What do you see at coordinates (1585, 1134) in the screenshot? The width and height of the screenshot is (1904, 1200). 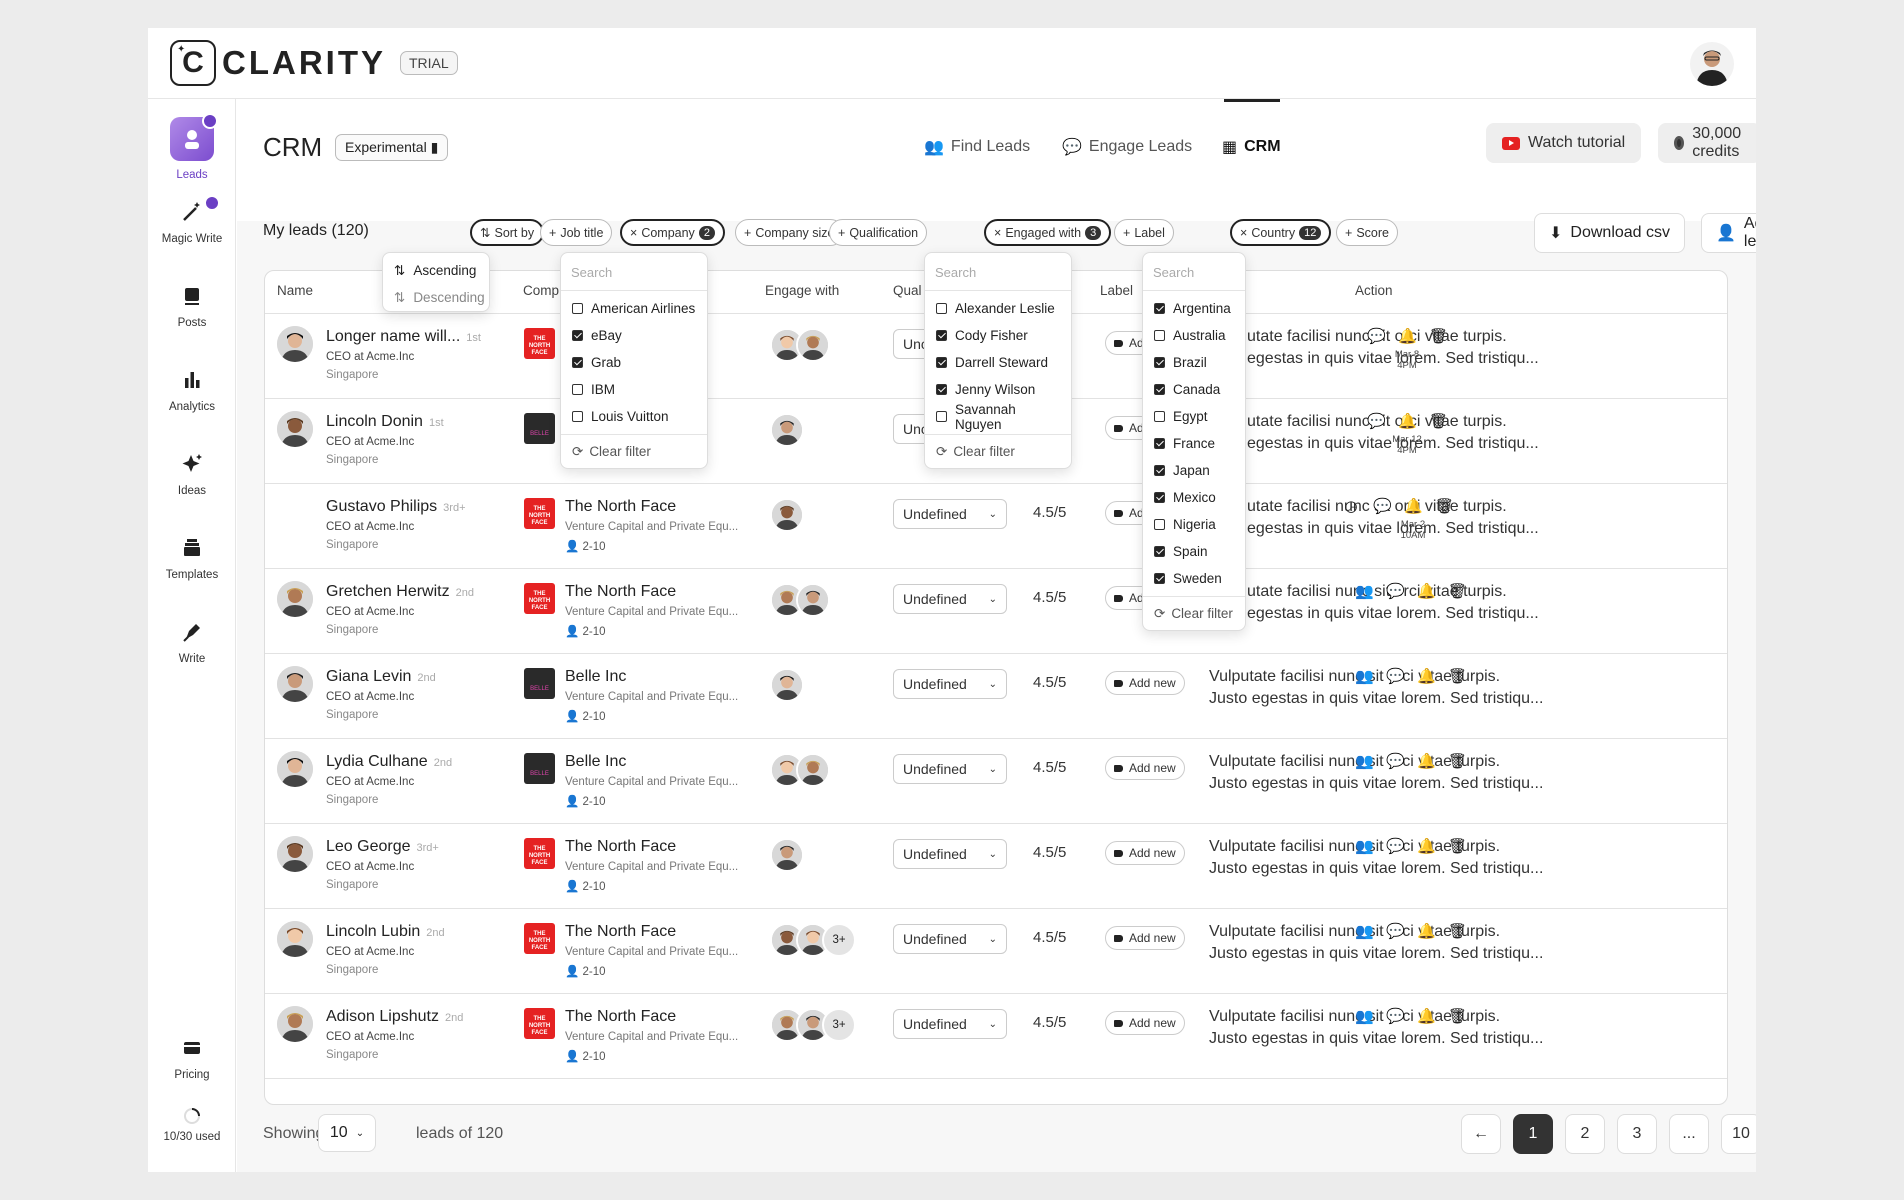 I see `page-button-2: 2` at bounding box center [1585, 1134].